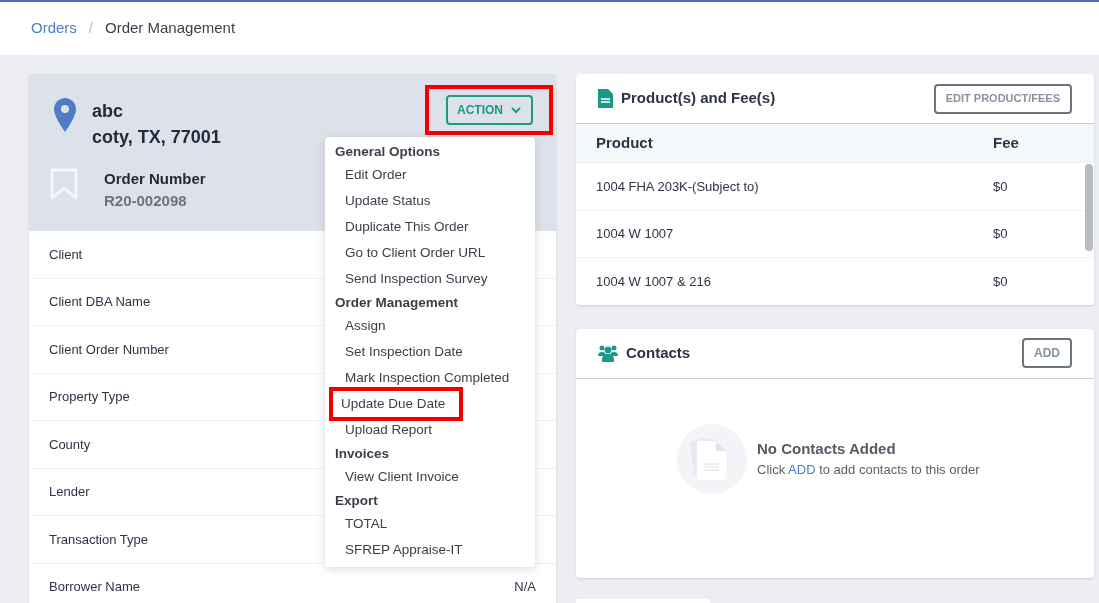 The width and height of the screenshot is (1099, 603). I want to click on order-number-label: Order Number, so click(155, 179).